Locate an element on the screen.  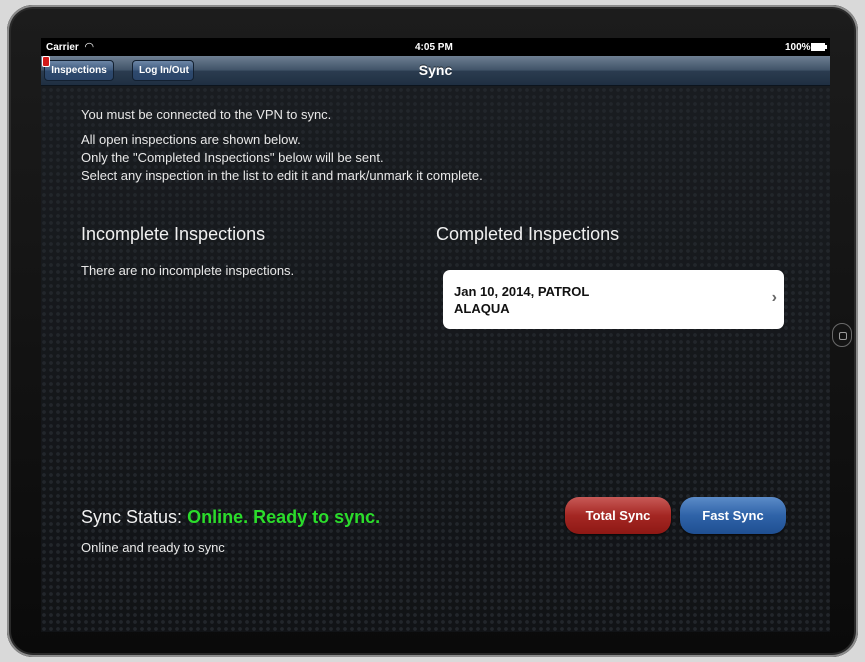
carrier-label: Carrier is located at coordinates (62, 47).